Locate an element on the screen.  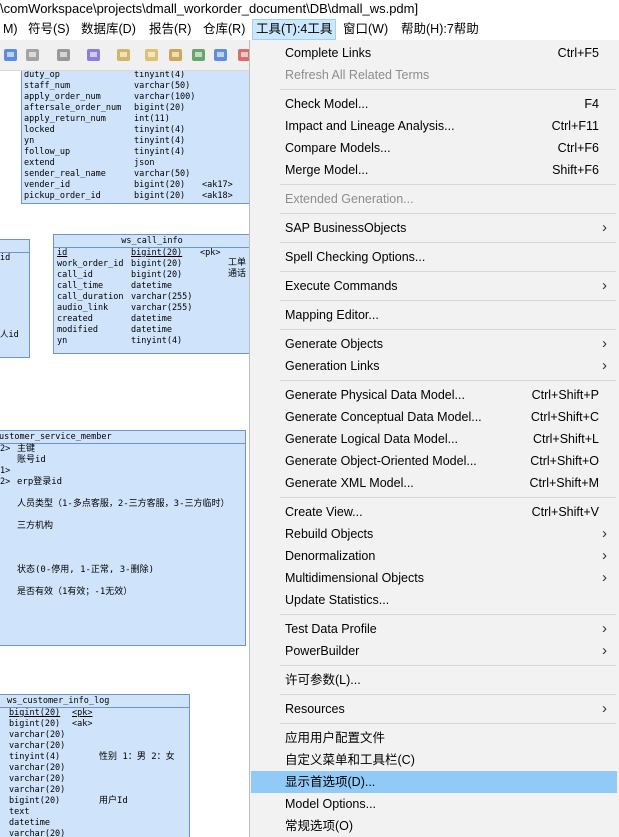
menu-item-merge-model: Merge Model... Shift+F6 is located at coordinates (434, 170).